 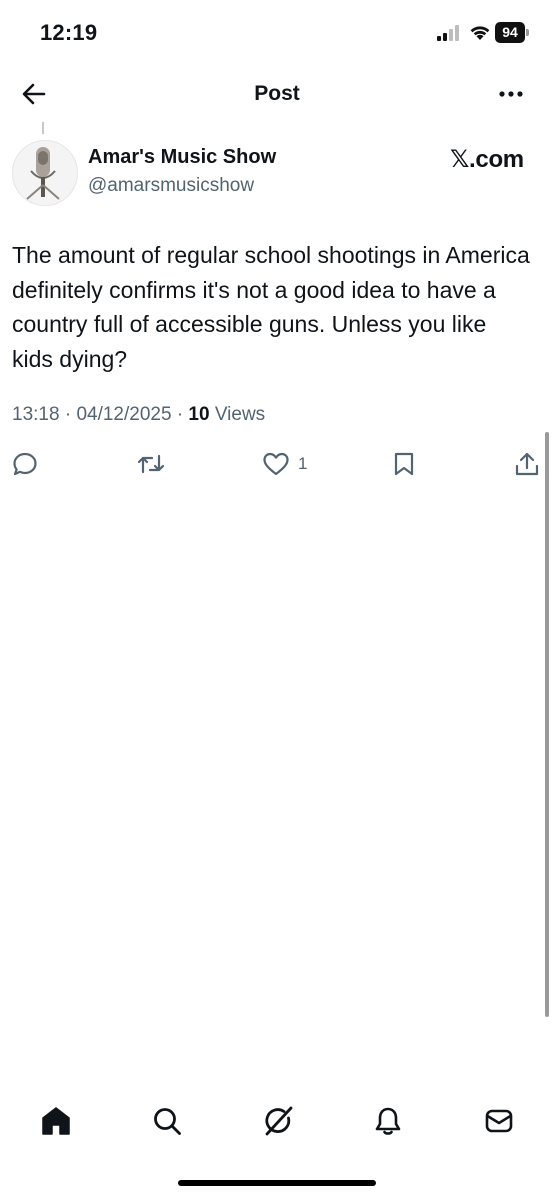 What do you see at coordinates (487, 159) in the screenshot?
I see `source-label: 𝕏.com` at bounding box center [487, 159].